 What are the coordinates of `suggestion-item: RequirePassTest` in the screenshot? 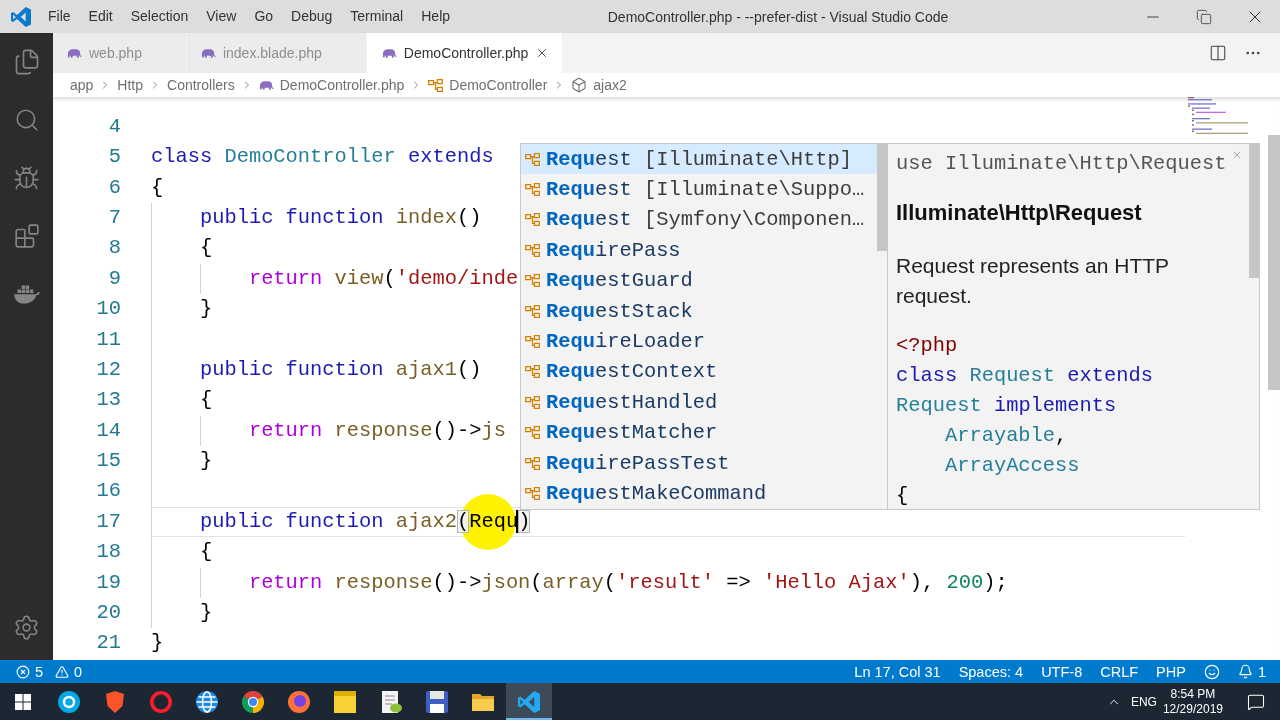 It's located at (699, 463).